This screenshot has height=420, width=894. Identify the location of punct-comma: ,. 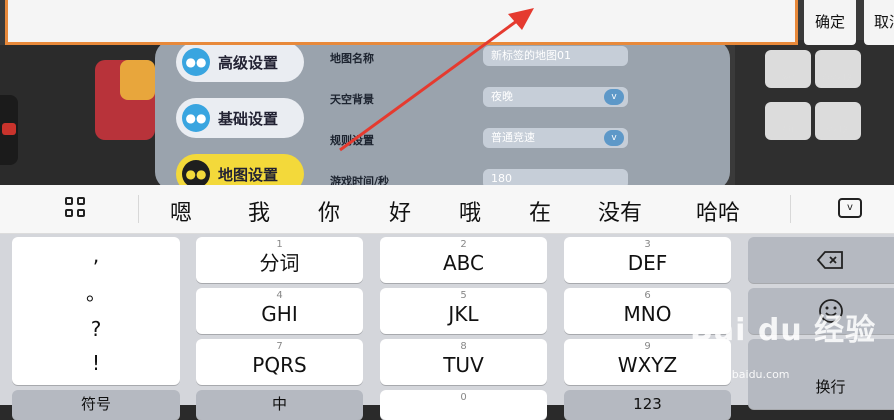
(96, 255).